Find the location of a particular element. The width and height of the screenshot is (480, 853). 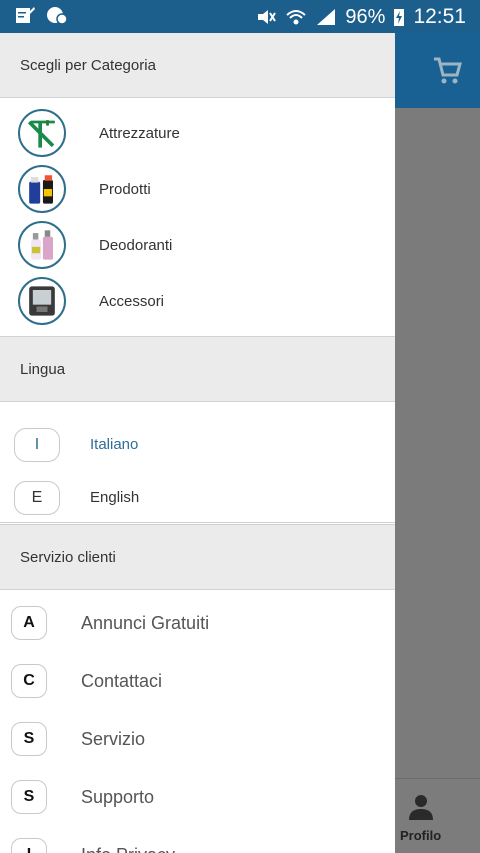

language-list: I Italiano E English is located at coordinates (197, 463).